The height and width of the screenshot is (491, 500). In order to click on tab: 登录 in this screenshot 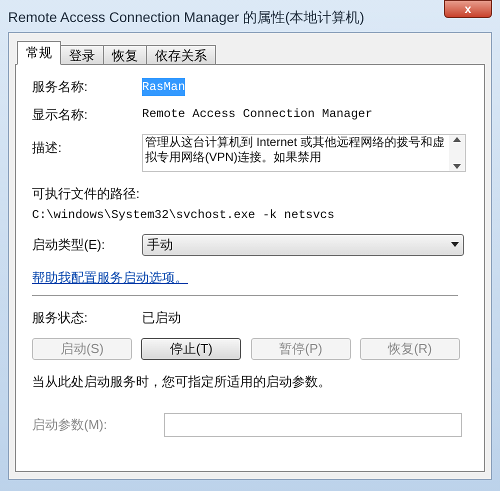, I will do `click(82, 55)`.